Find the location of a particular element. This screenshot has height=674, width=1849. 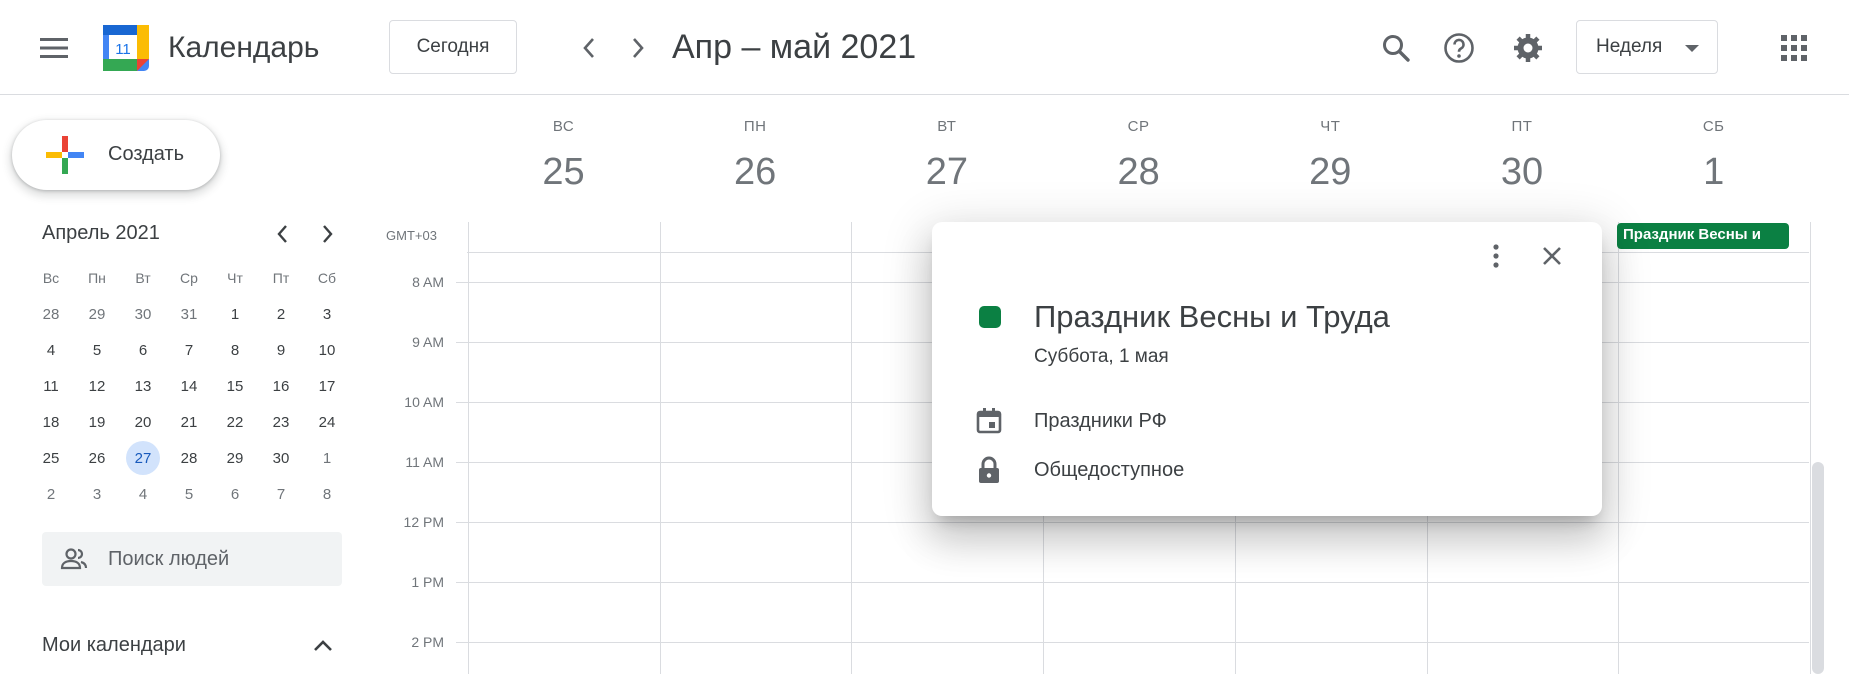

mini-week-row: 18 19 20 21 22 23 24 is located at coordinates (190, 422).